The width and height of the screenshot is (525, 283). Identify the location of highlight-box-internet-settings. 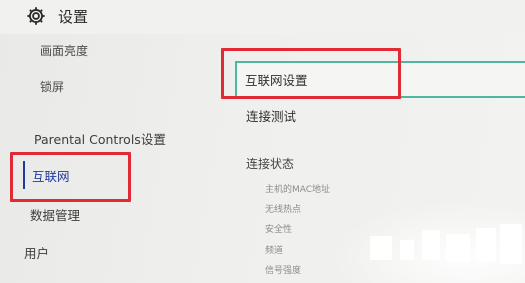
(311, 73).